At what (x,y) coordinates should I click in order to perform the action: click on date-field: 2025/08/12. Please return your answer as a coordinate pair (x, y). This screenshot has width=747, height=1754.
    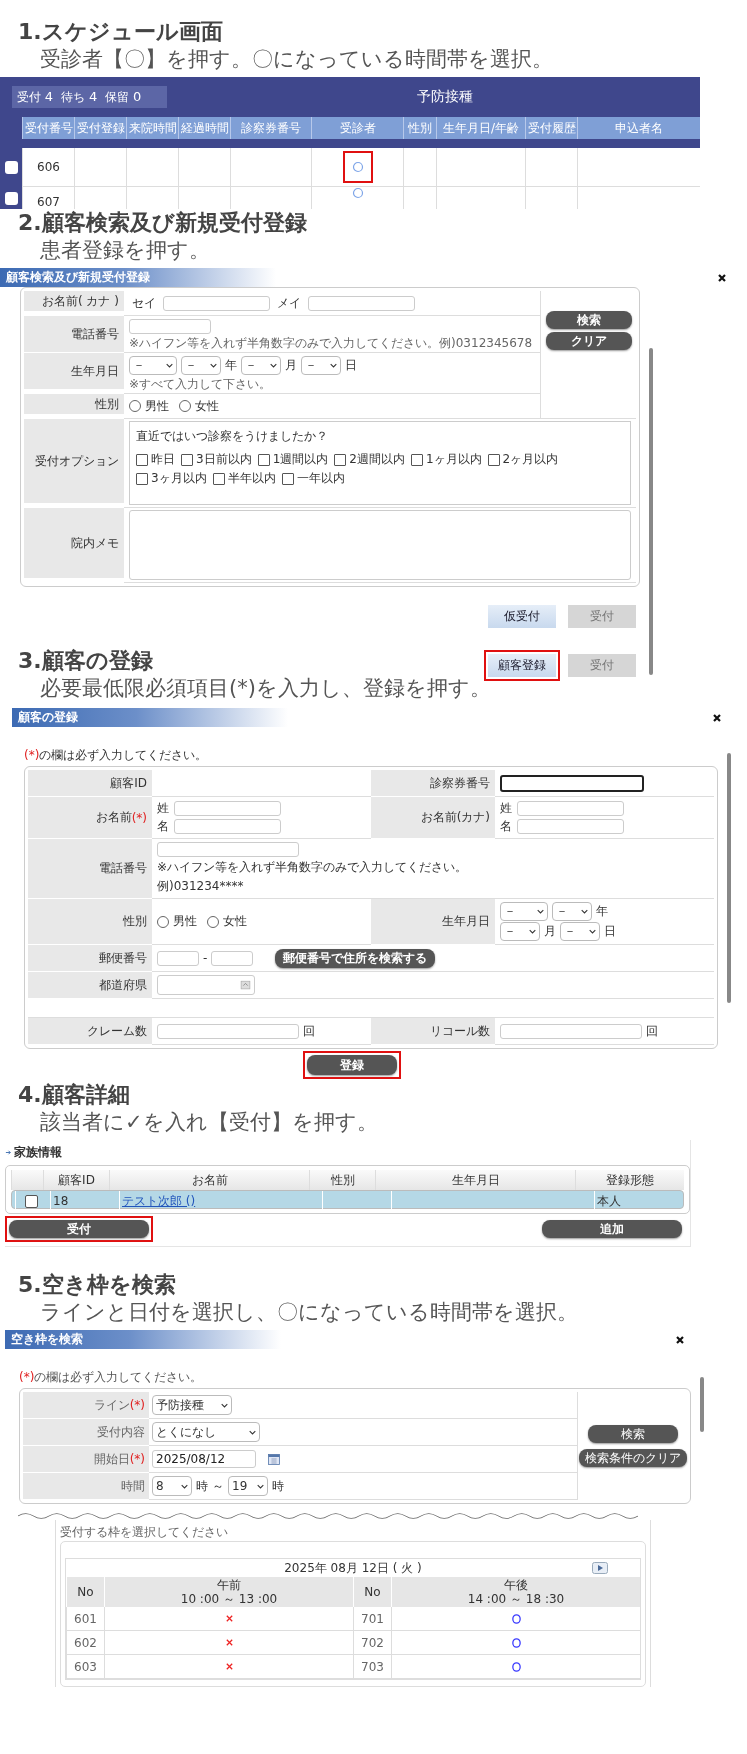
    Looking at the image, I should click on (204, 1459).